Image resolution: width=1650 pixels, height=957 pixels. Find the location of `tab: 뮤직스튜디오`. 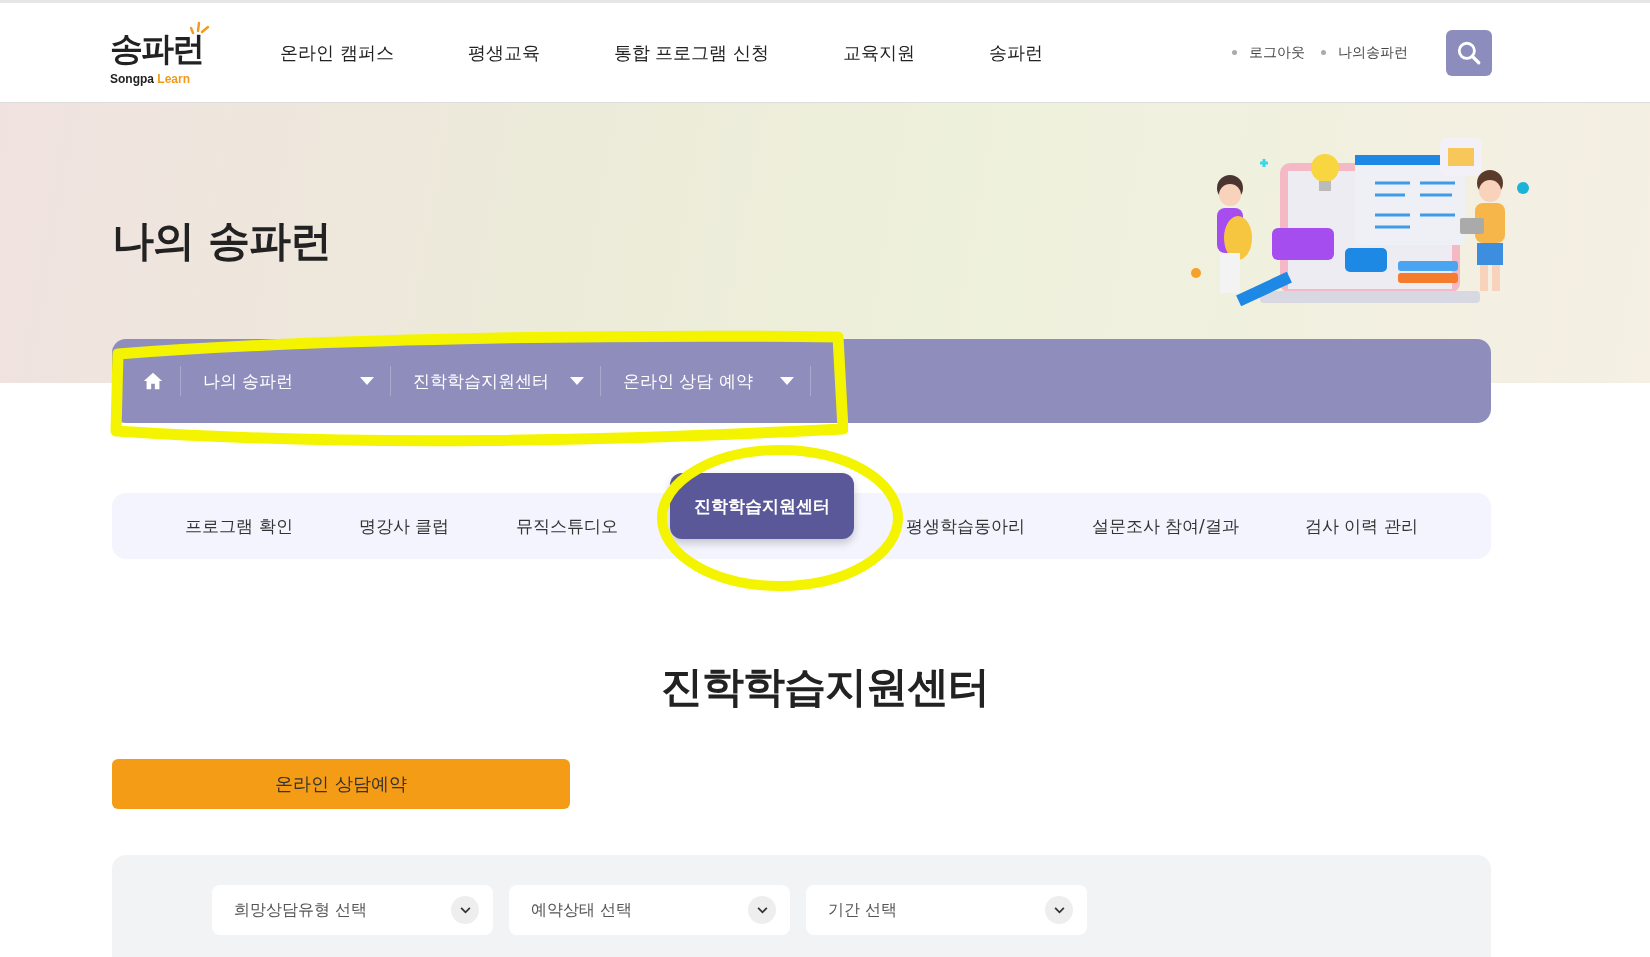

tab: 뮤직스튜디오 is located at coordinates (566, 526).